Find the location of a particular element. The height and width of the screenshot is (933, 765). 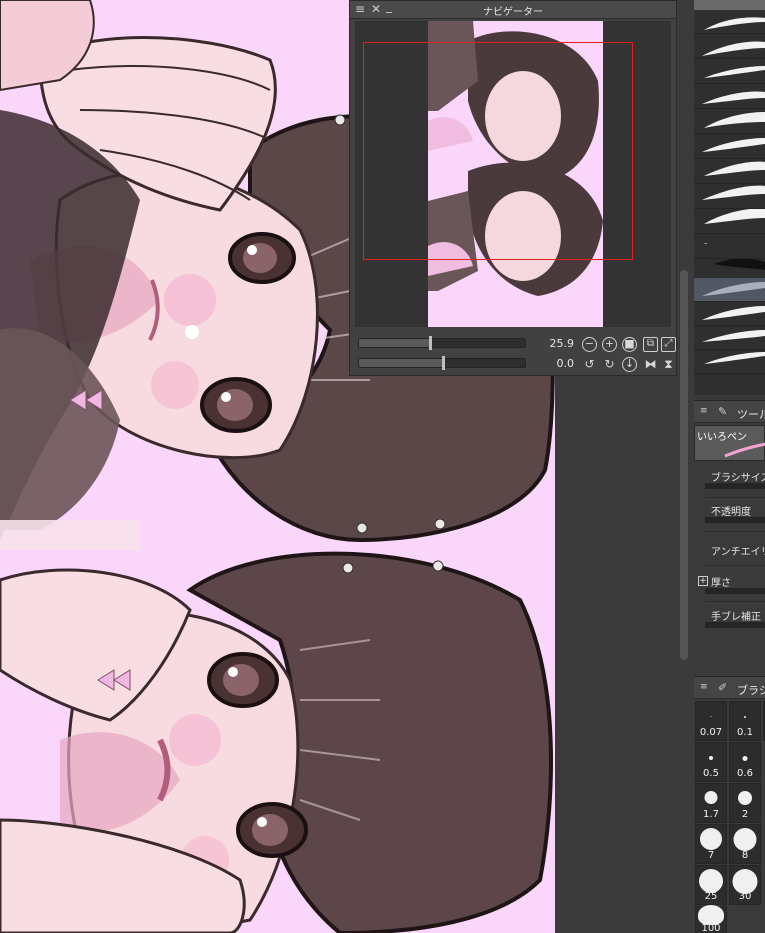

brush-size-preset: 30 is located at coordinates (745, 885).